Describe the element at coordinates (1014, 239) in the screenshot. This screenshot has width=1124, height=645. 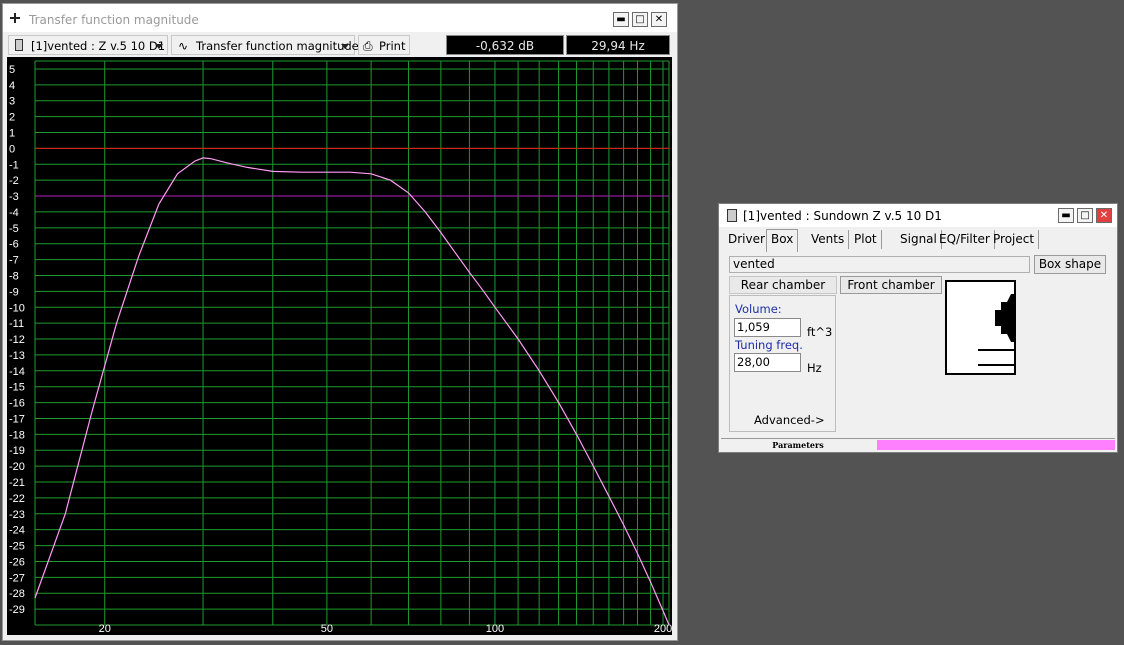
I see `tab-project: Project` at that location.